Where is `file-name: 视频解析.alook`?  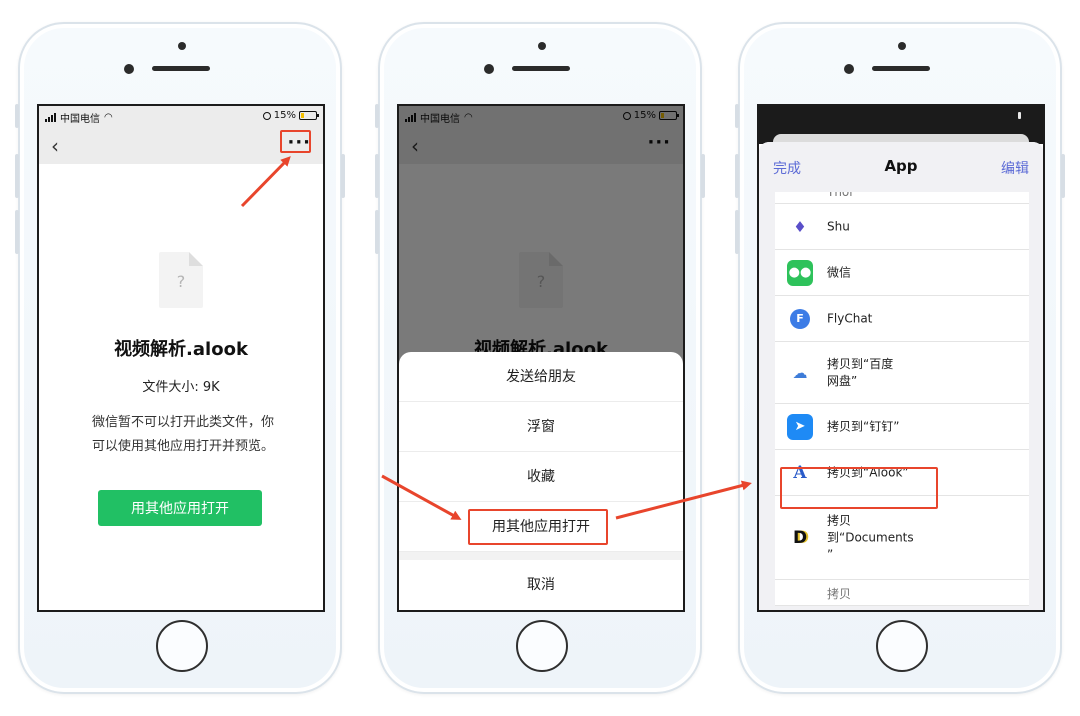 file-name: 视频解析.alook is located at coordinates (181, 349).